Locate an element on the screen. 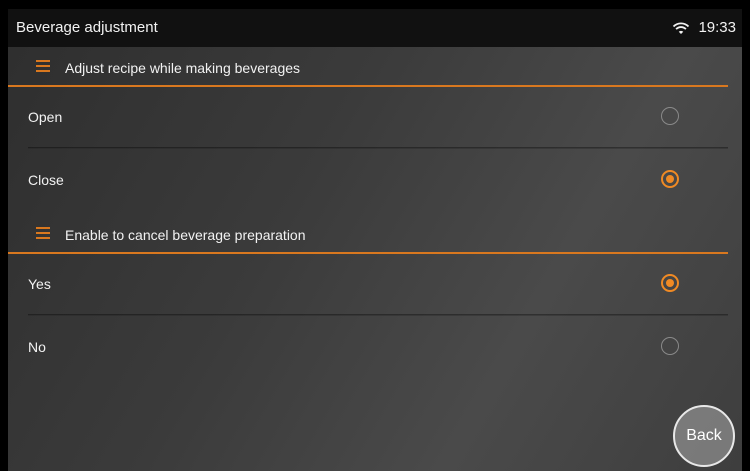  wifi-icon is located at coordinates (681, 28).